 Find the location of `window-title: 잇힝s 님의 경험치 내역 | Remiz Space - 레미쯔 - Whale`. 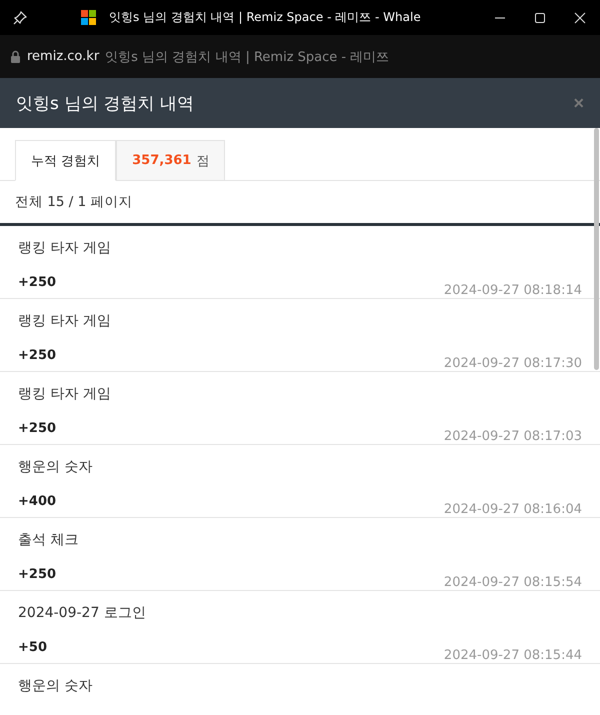

window-title: 잇힝s 님의 경험치 내역 | Remiz Space - 레미쯔 - Whale is located at coordinates (265, 17).